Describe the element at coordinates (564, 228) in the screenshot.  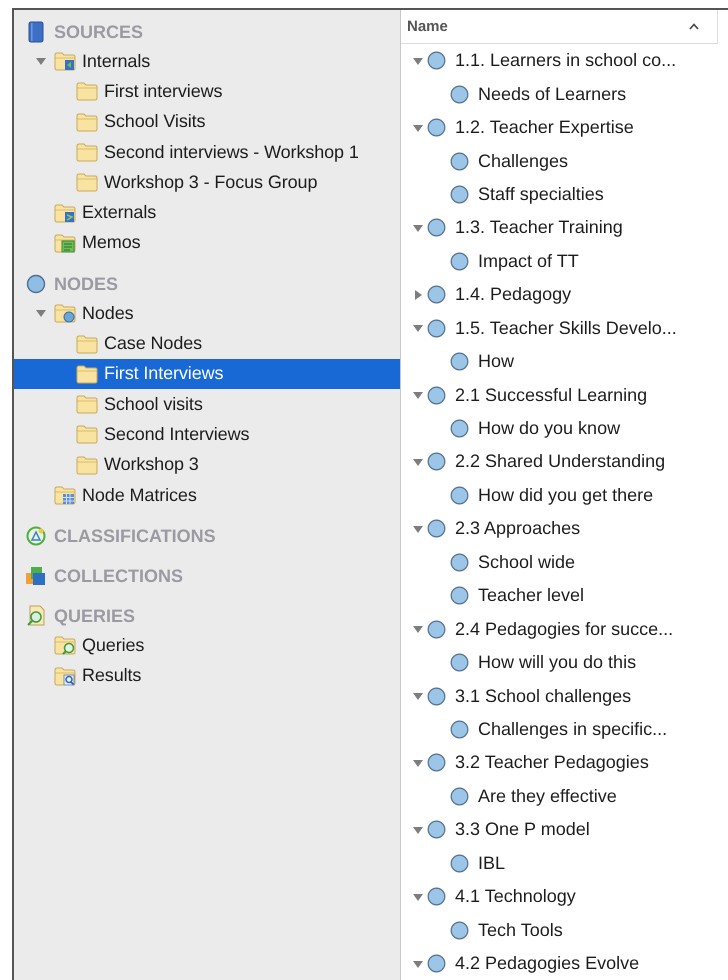
I see `node-row: 1.3. Teacher Training` at that location.